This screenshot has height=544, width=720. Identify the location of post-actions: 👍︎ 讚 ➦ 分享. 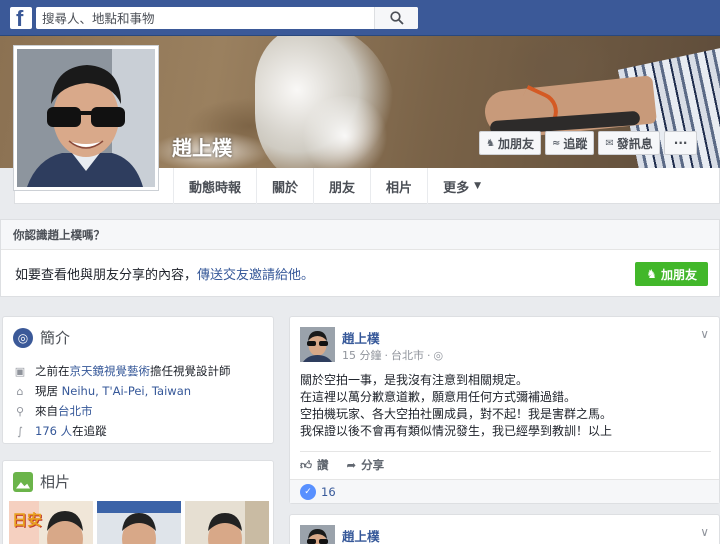
(505, 462).